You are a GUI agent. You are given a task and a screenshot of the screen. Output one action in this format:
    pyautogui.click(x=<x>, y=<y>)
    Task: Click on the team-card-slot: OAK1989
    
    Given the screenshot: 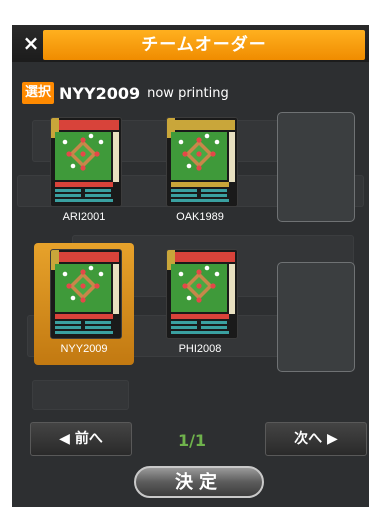 What is the action you would take?
    pyautogui.click(x=200, y=172)
    